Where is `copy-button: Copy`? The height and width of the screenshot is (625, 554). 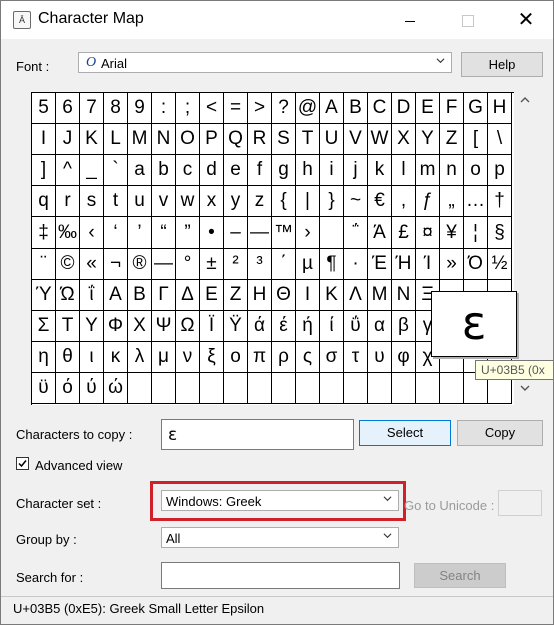 copy-button: Copy is located at coordinates (500, 433).